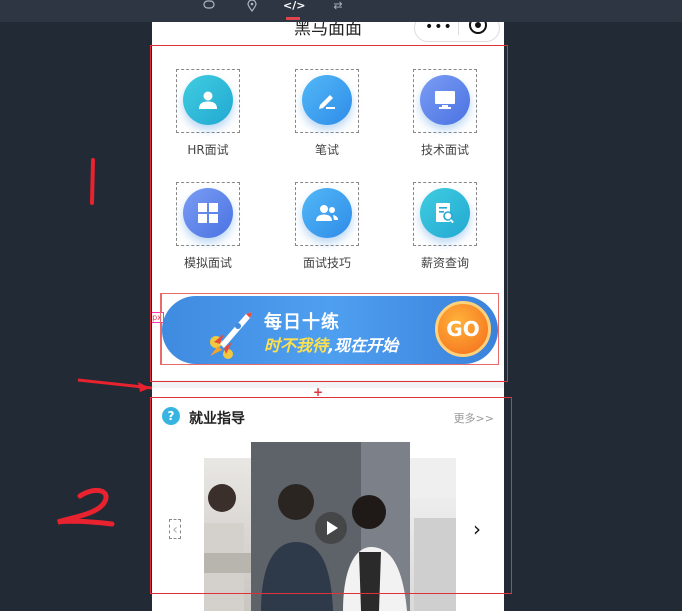  What do you see at coordinates (105, 342) in the screenshot?
I see `hand-drawn-annotations` at bounding box center [105, 342].